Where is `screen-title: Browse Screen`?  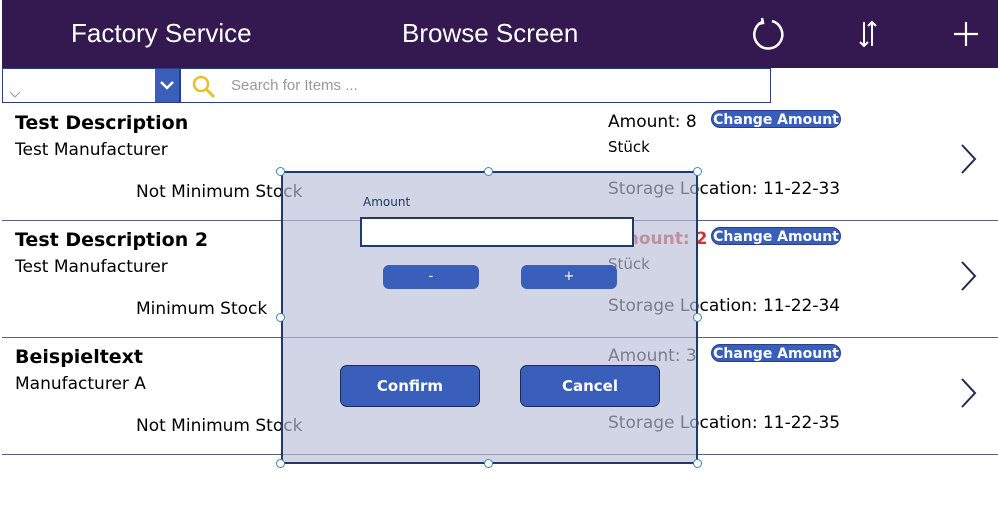 screen-title: Browse Screen is located at coordinates (490, 33).